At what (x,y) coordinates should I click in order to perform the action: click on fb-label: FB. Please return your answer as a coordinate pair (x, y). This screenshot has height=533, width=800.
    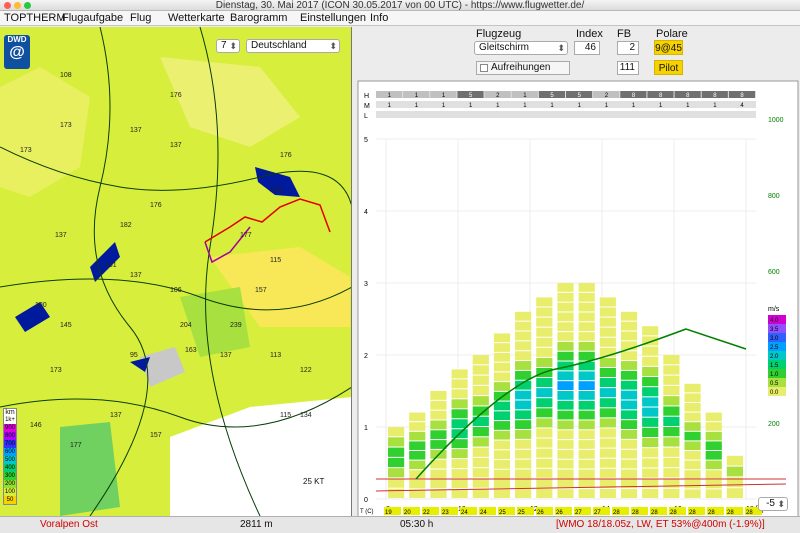
    Looking at the image, I should click on (624, 34).